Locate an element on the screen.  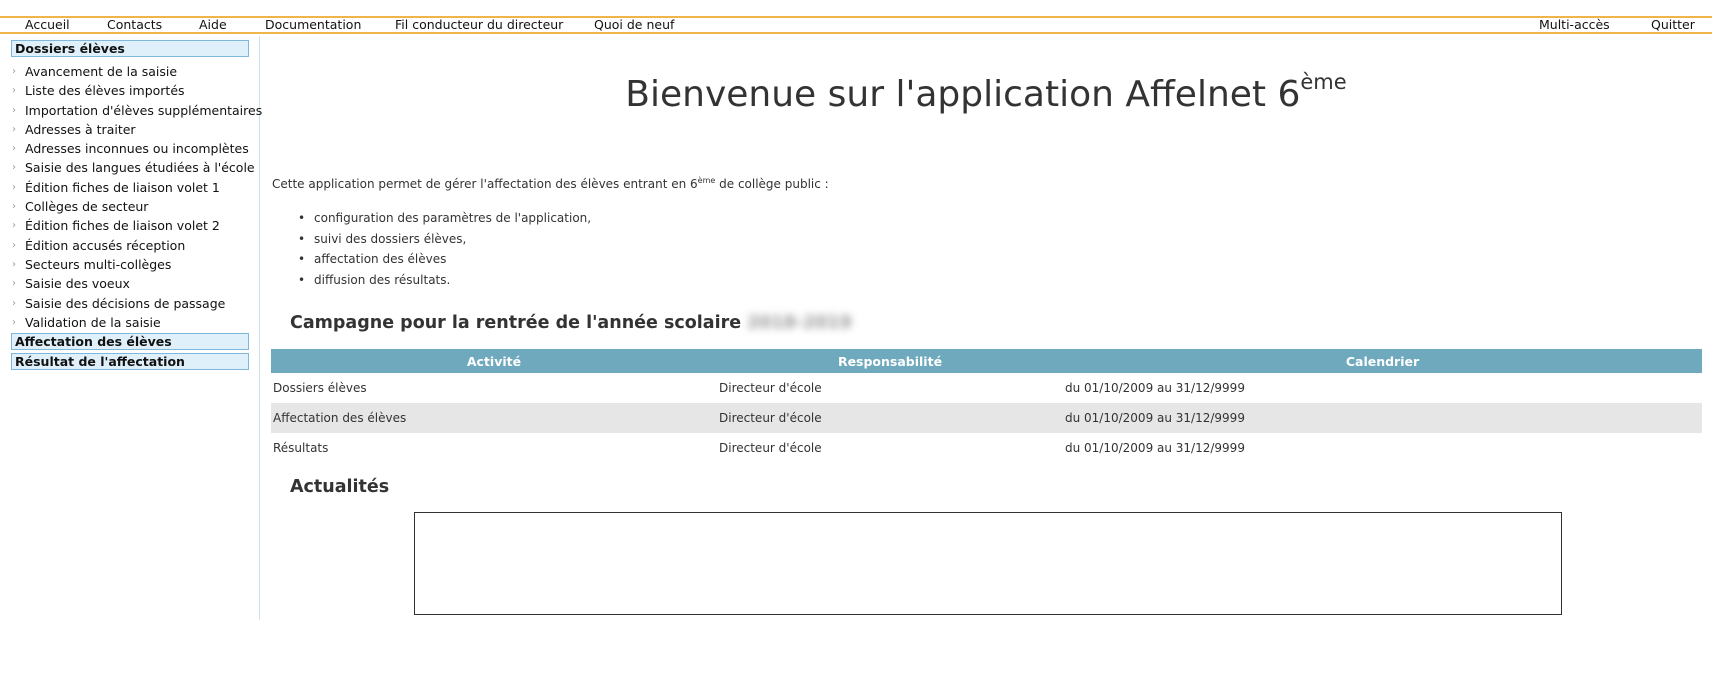
sidebar-item-fiches-volet1: › Édition fiches de liaison volet 1 is located at coordinates (129, 187).